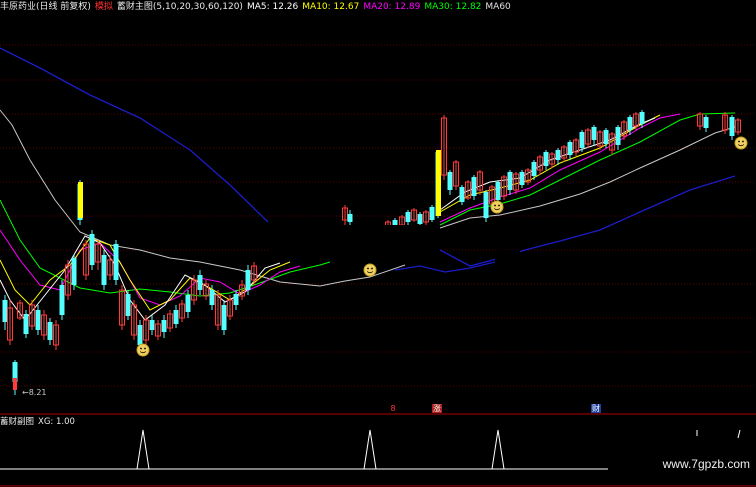  I want to click on indicator-name: 蓄财主图(5,10,20,30,60,120), so click(180, 7).